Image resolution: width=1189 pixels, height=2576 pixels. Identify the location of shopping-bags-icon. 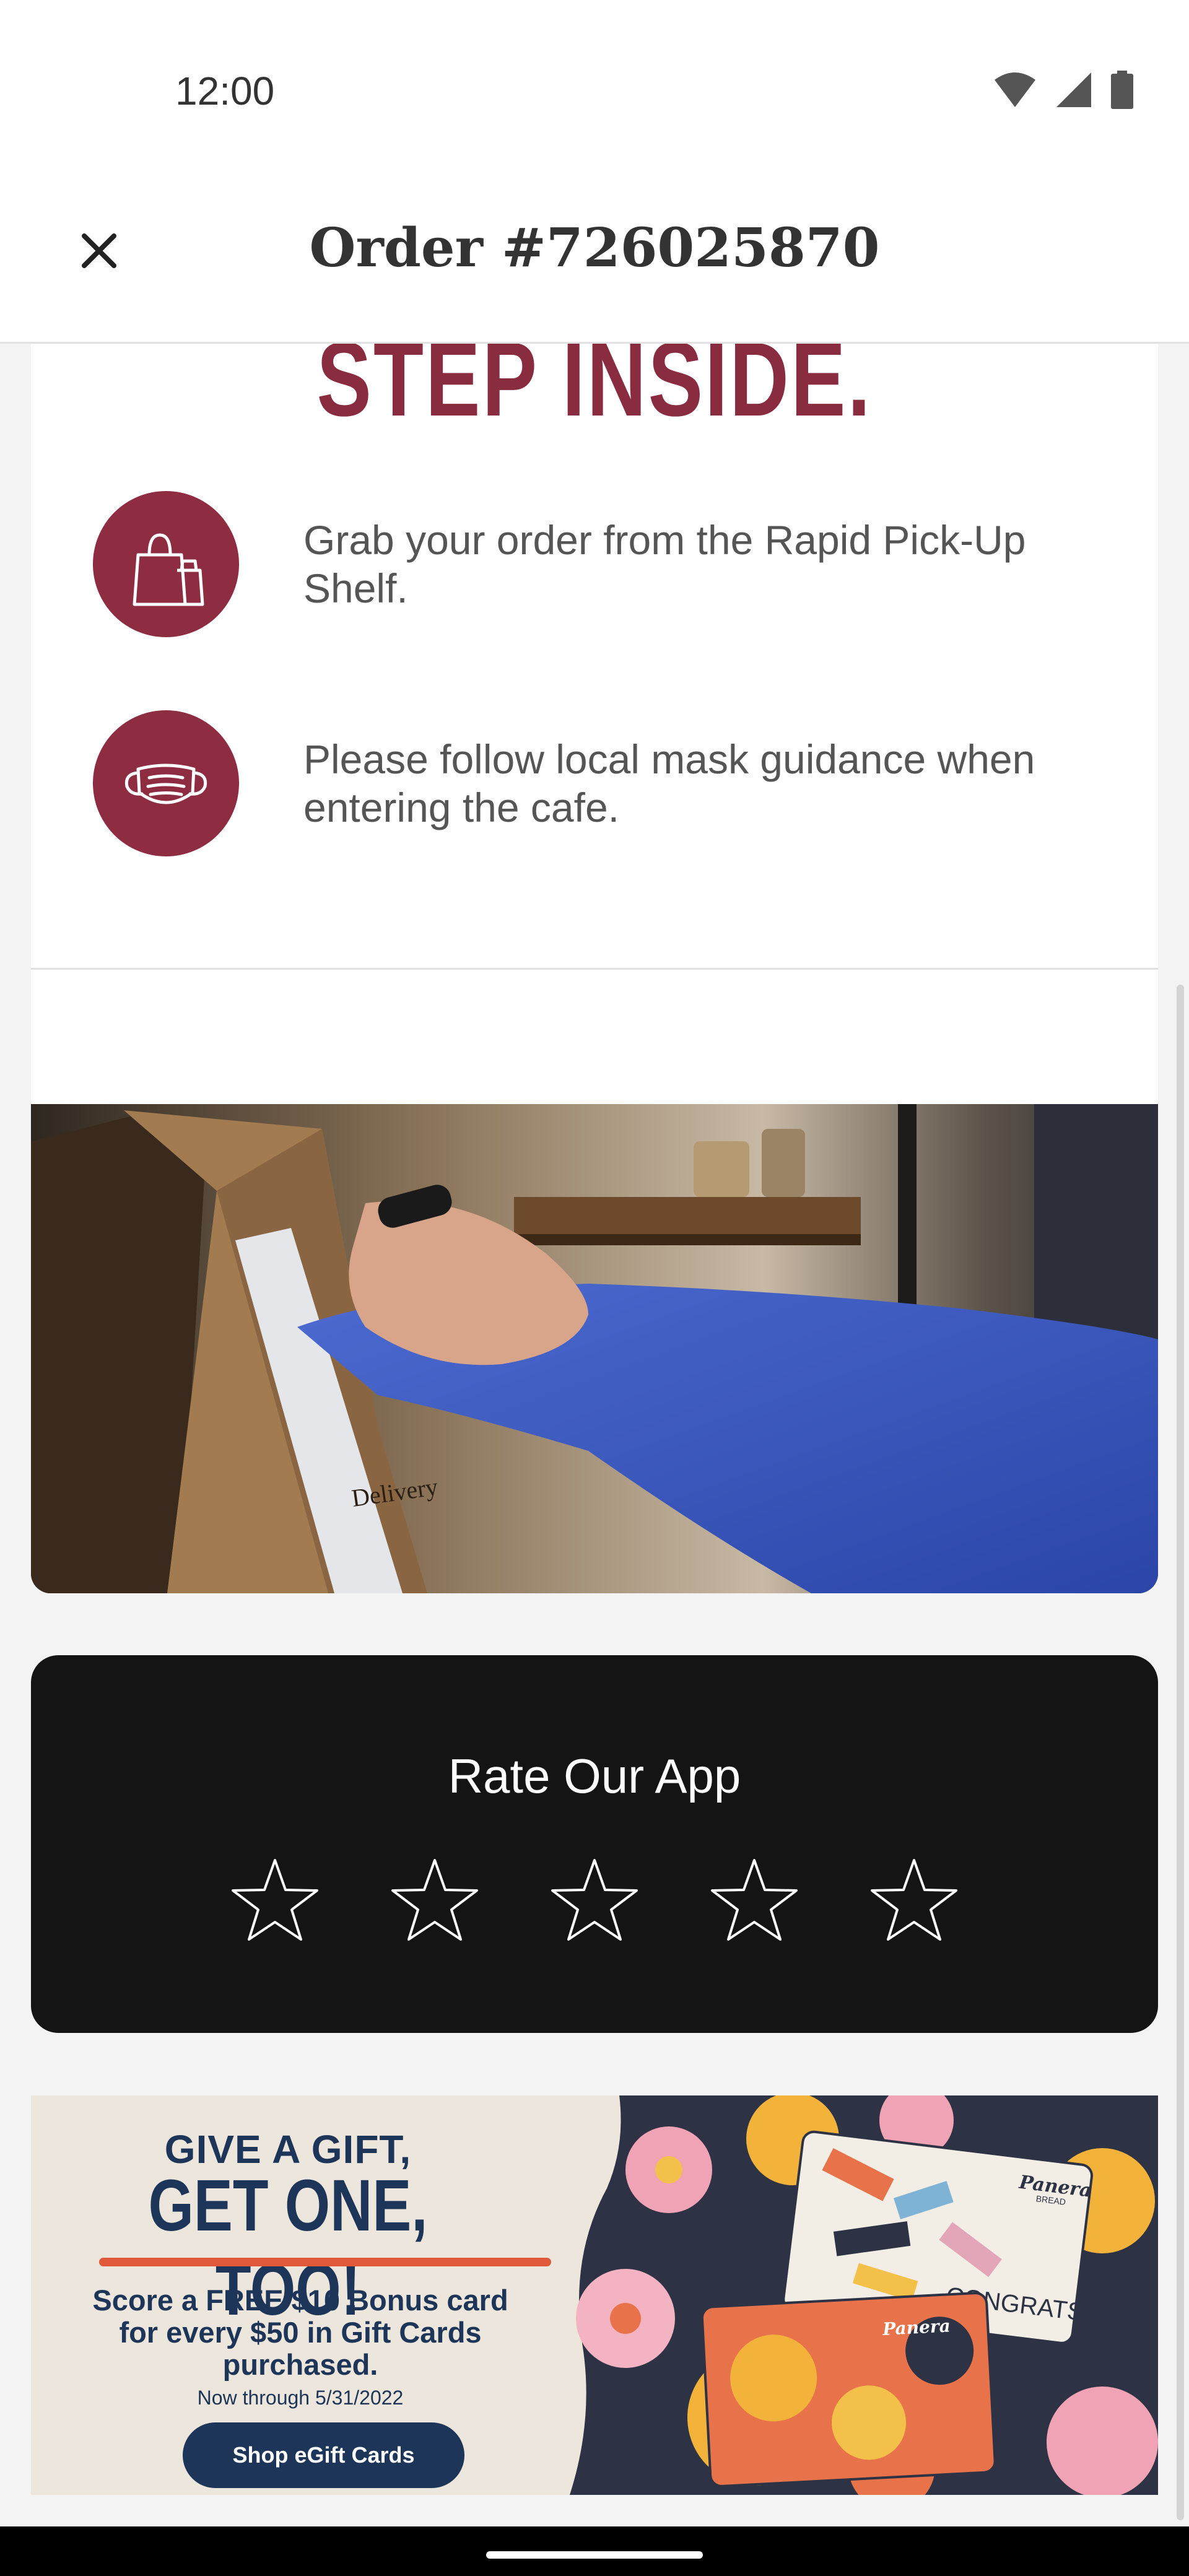
(166, 564).